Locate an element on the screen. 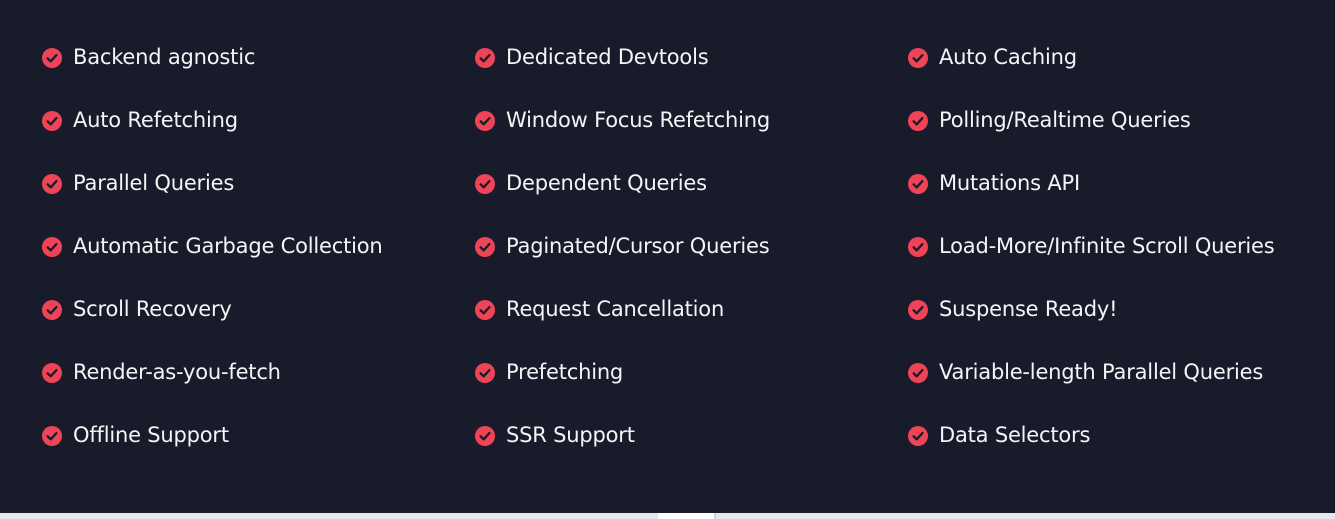 This screenshot has width=1335, height=519. feature-item: SSR Support is located at coordinates (690, 435).